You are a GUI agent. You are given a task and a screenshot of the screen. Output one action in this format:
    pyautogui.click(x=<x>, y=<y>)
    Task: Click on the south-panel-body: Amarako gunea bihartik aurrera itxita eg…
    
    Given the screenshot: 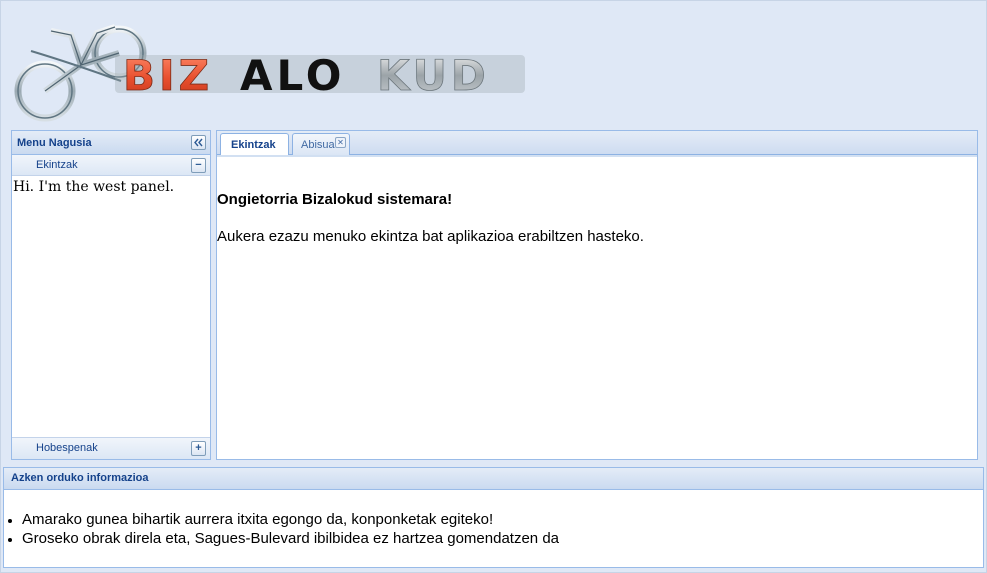 What is the action you would take?
    pyautogui.click(x=493, y=519)
    